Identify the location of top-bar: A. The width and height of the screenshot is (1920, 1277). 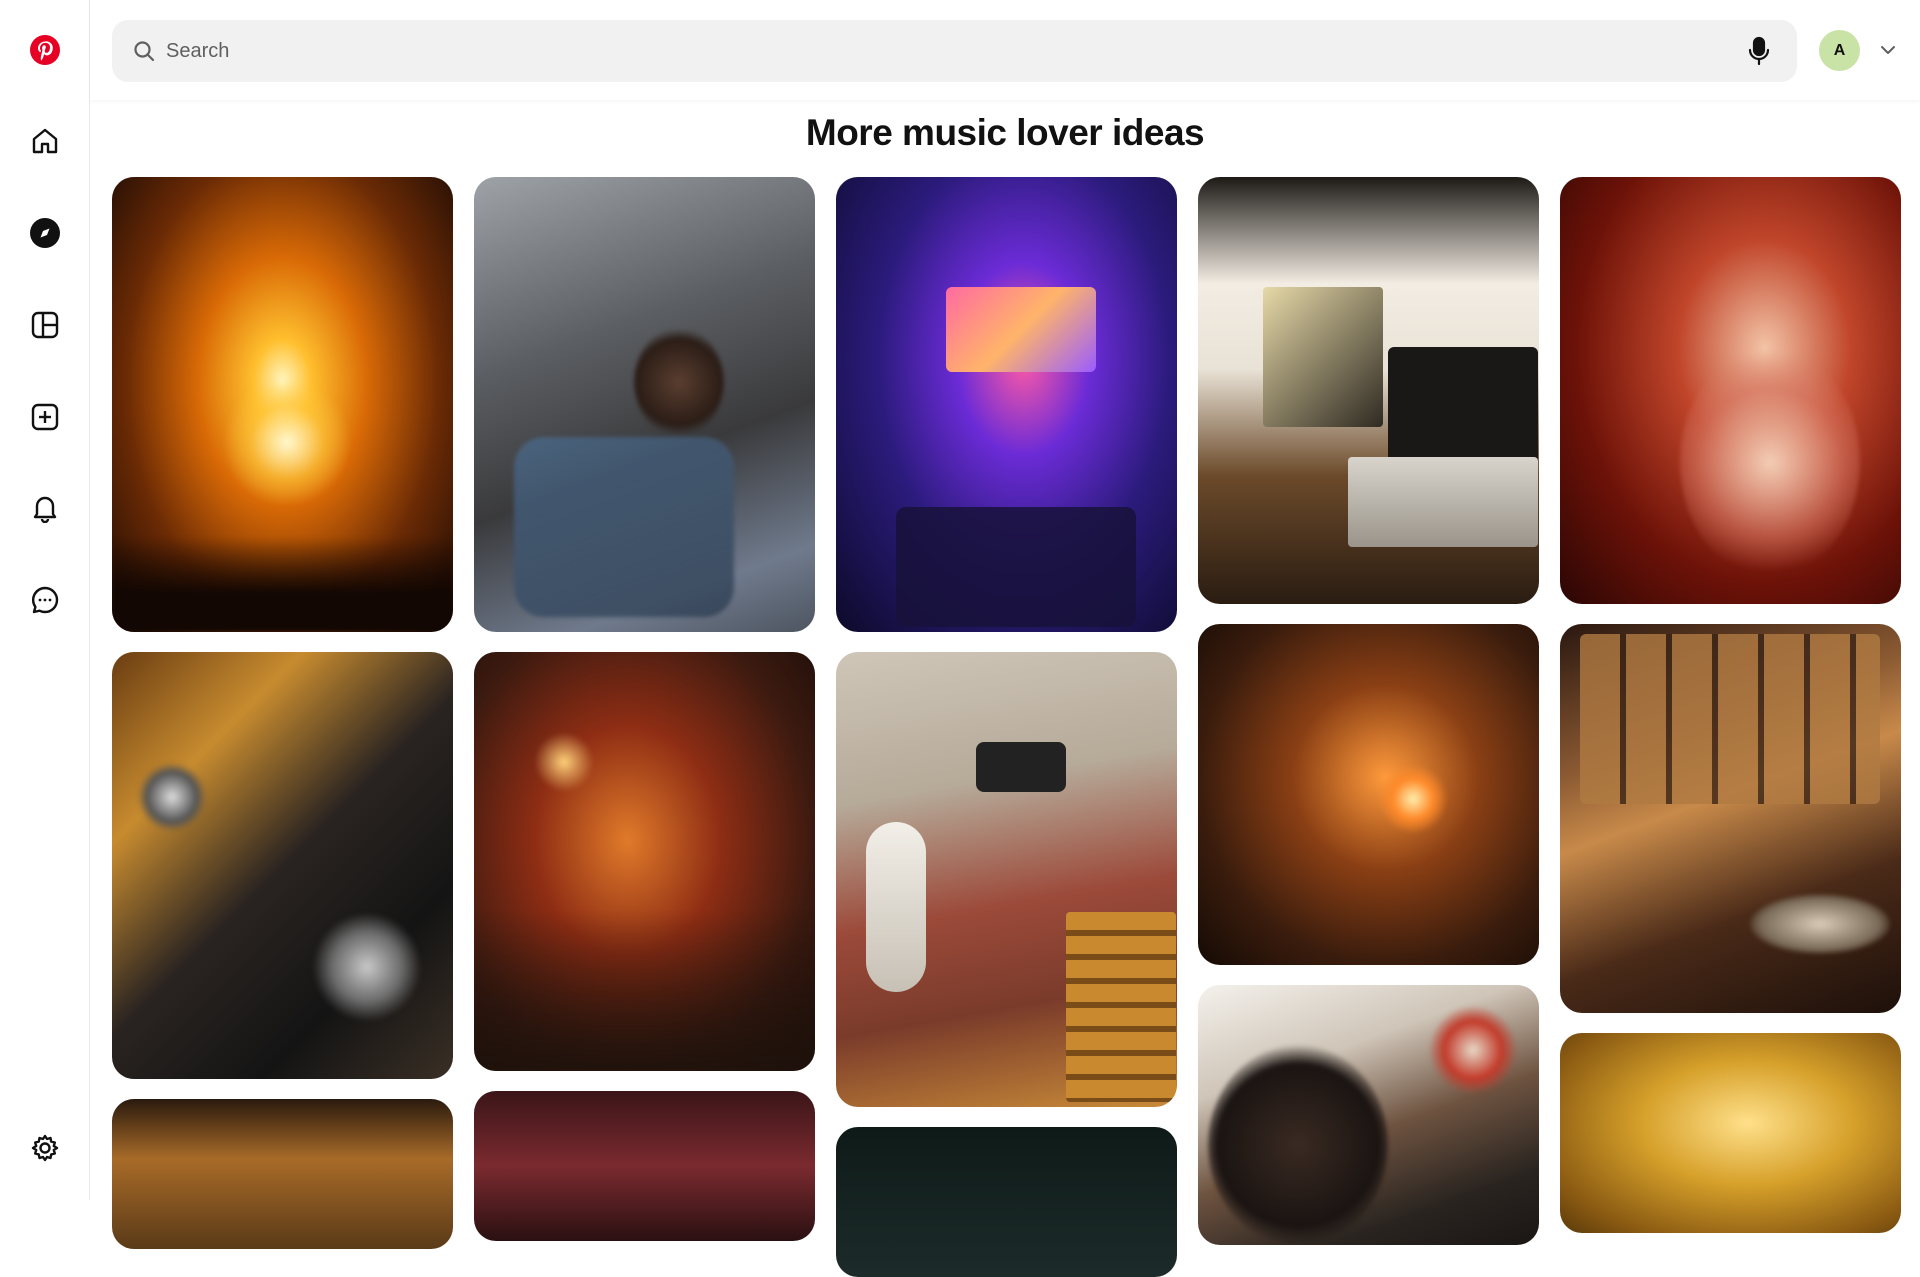
(1005, 50).